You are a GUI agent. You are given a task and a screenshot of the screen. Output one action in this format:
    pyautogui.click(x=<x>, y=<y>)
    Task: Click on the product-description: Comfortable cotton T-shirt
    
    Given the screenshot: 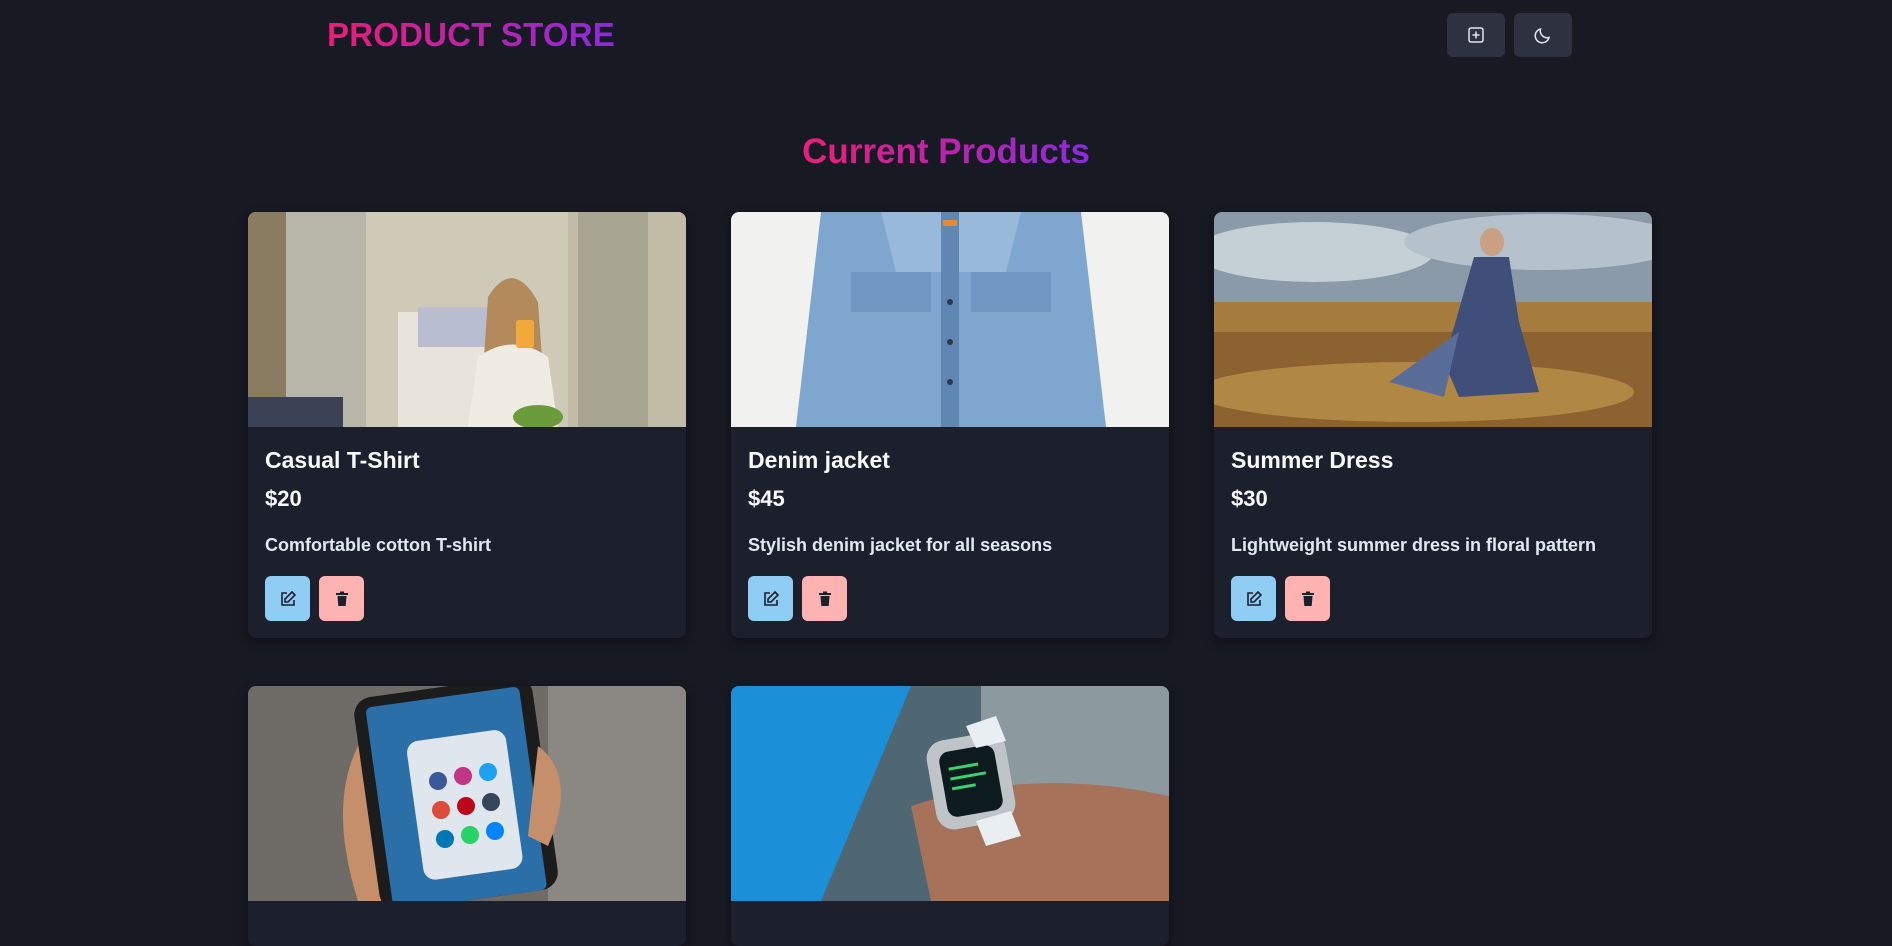 What is the action you would take?
    pyautogui.click(x=378, y=545)
    